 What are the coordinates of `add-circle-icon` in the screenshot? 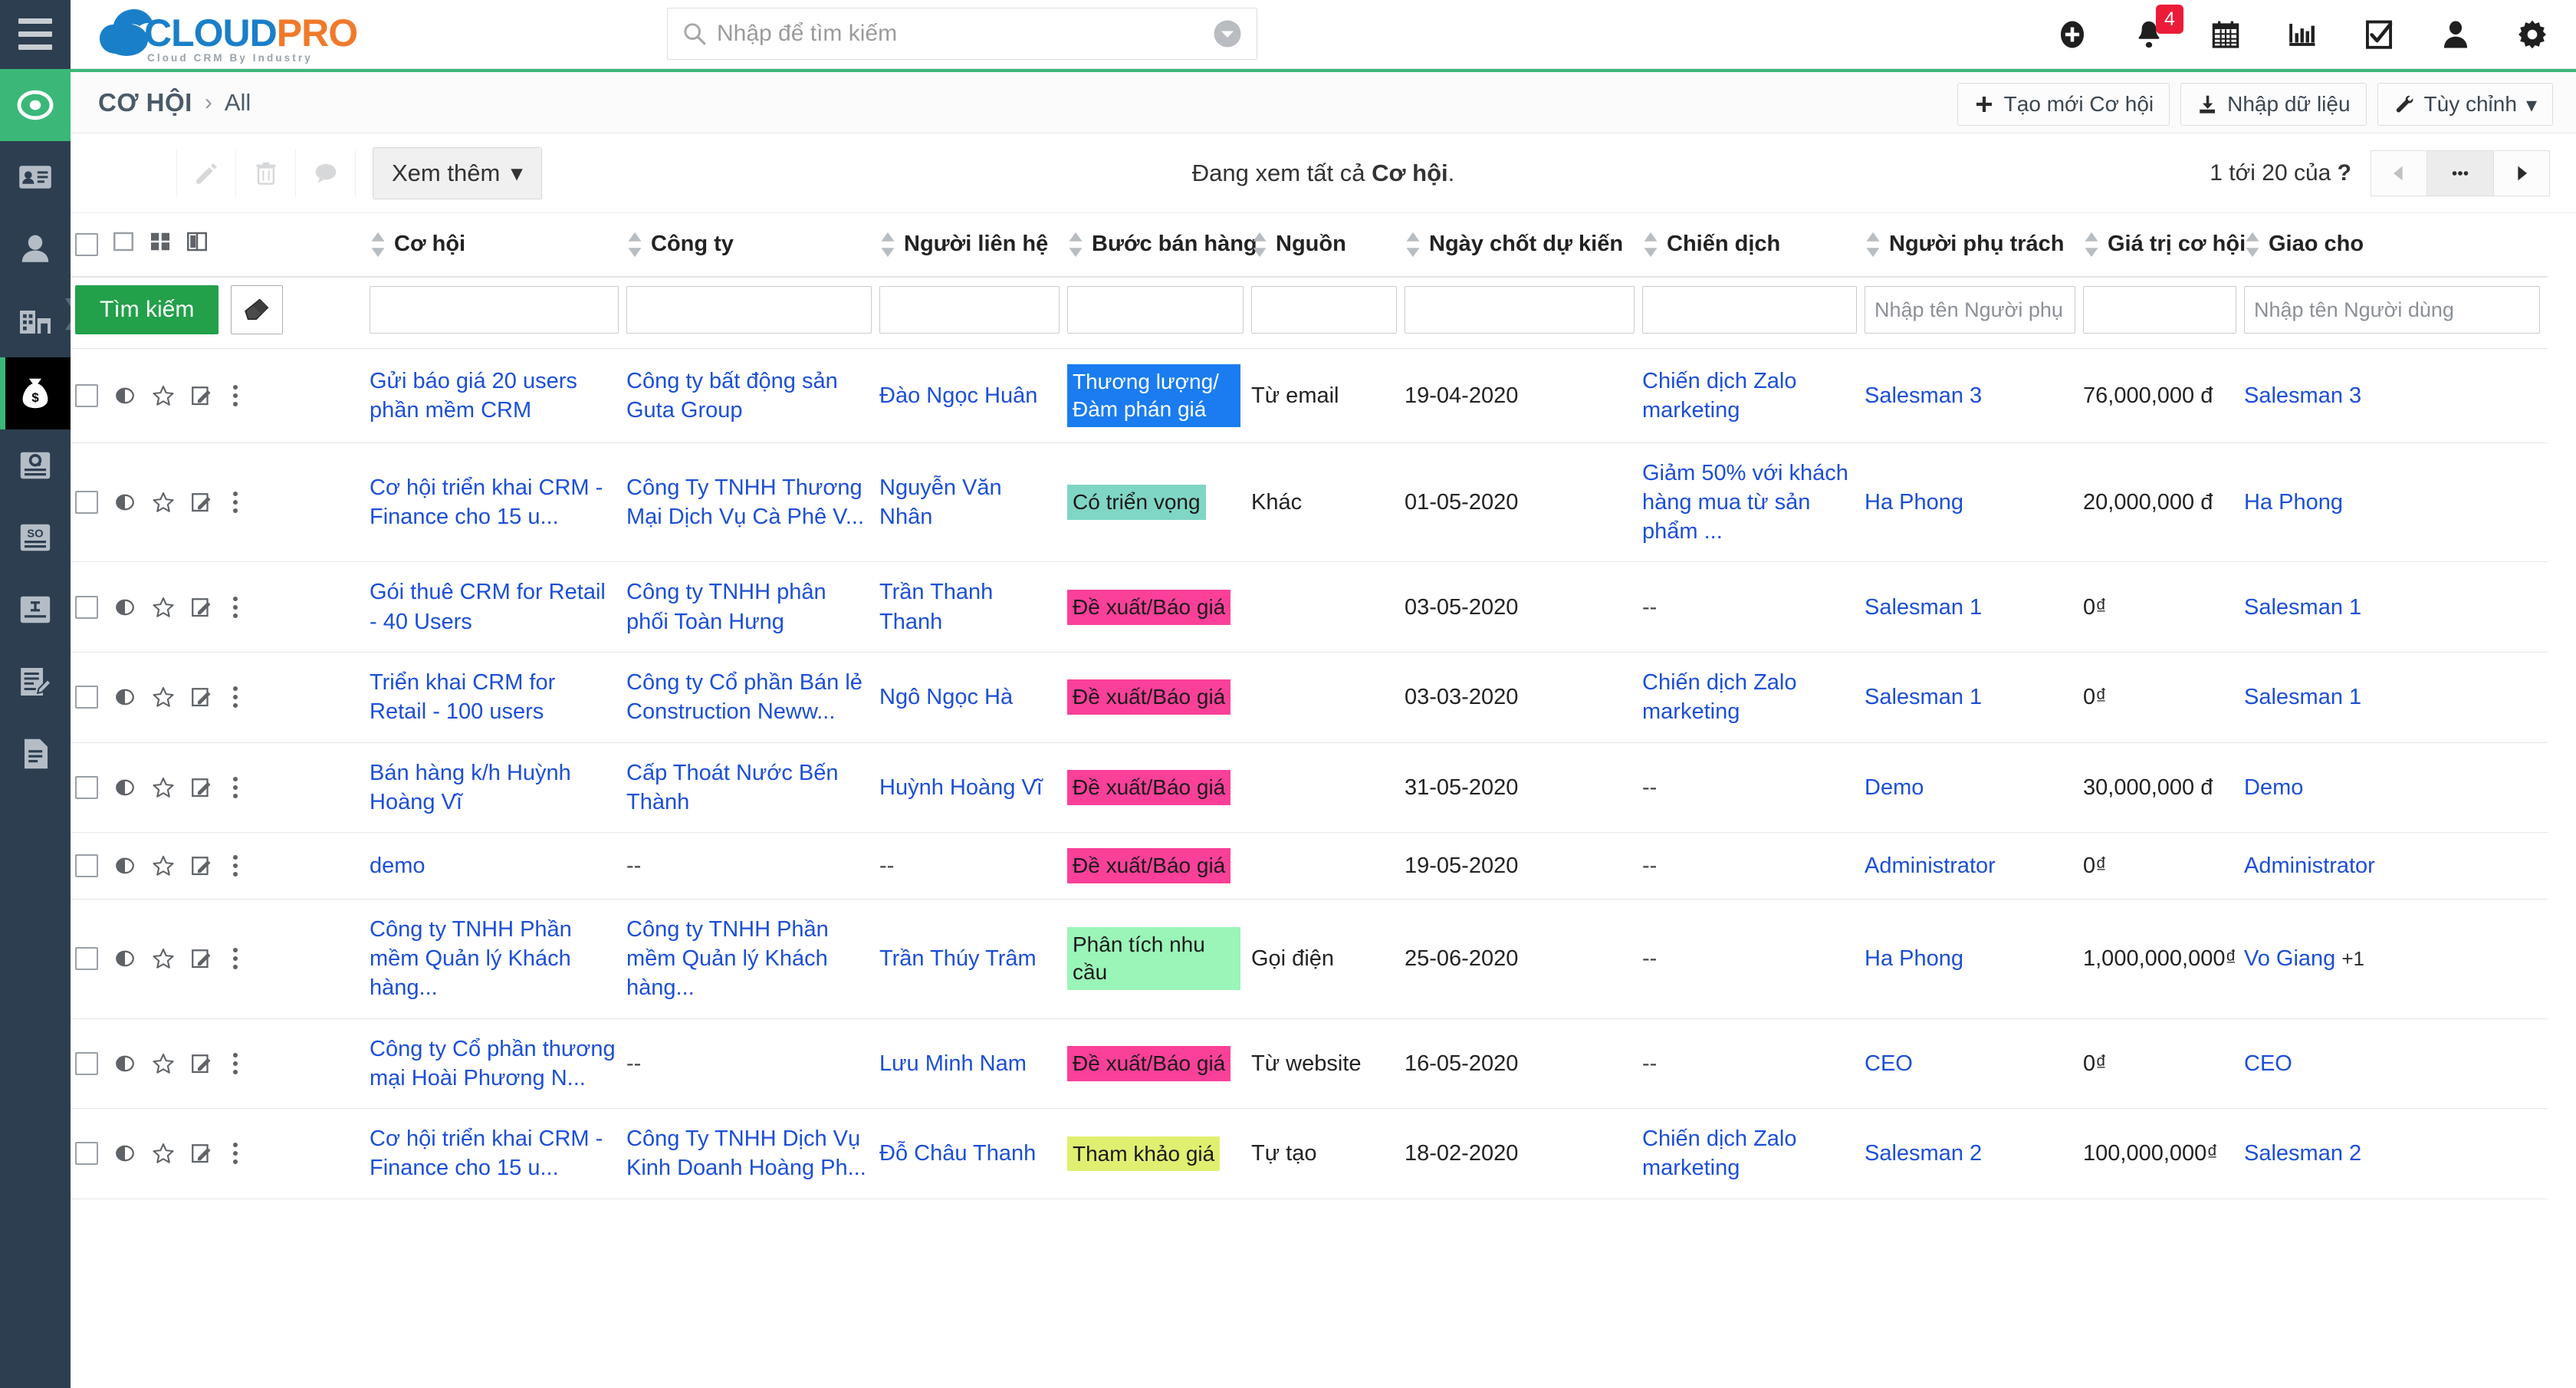 It's located at (2072, 34).